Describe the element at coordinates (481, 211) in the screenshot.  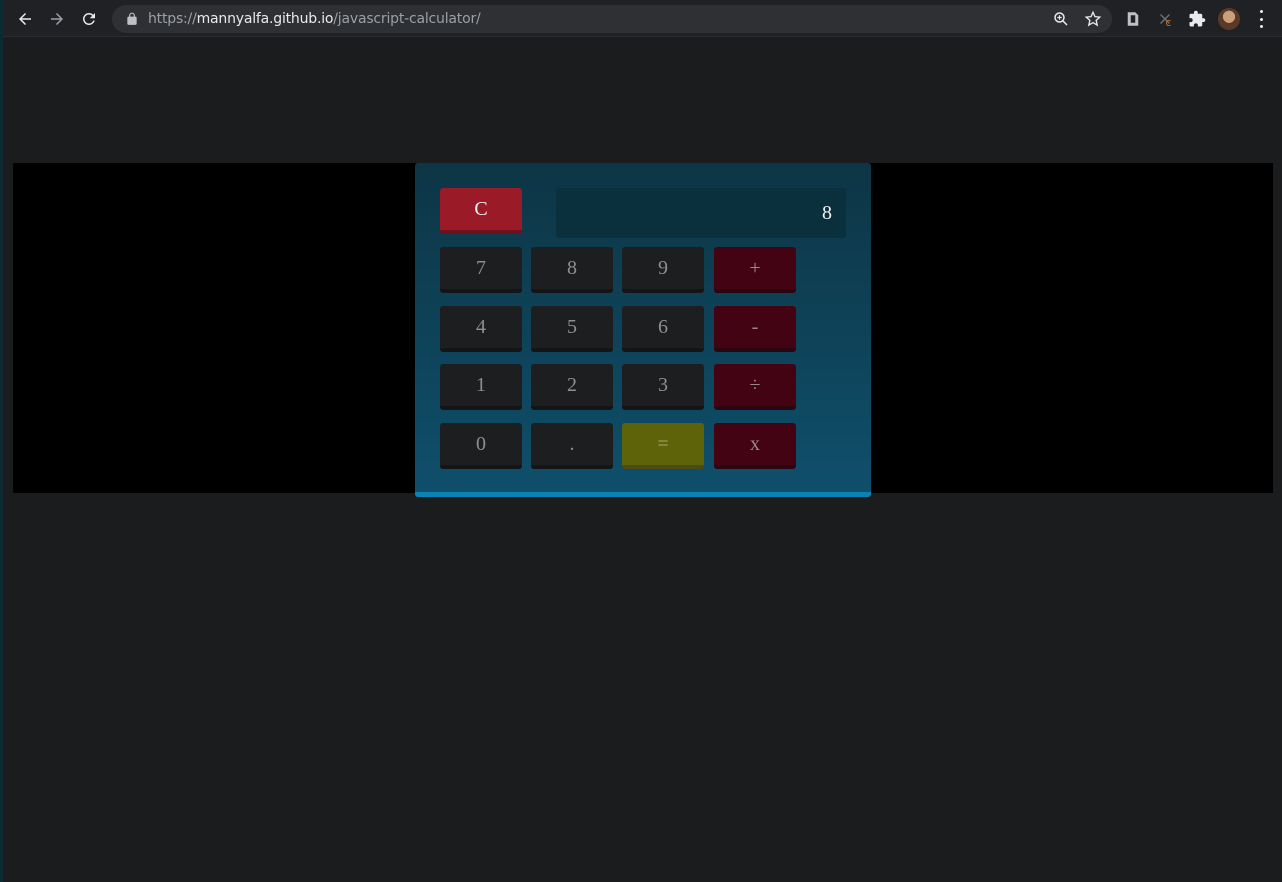
I see `clear-button: C` at that location.